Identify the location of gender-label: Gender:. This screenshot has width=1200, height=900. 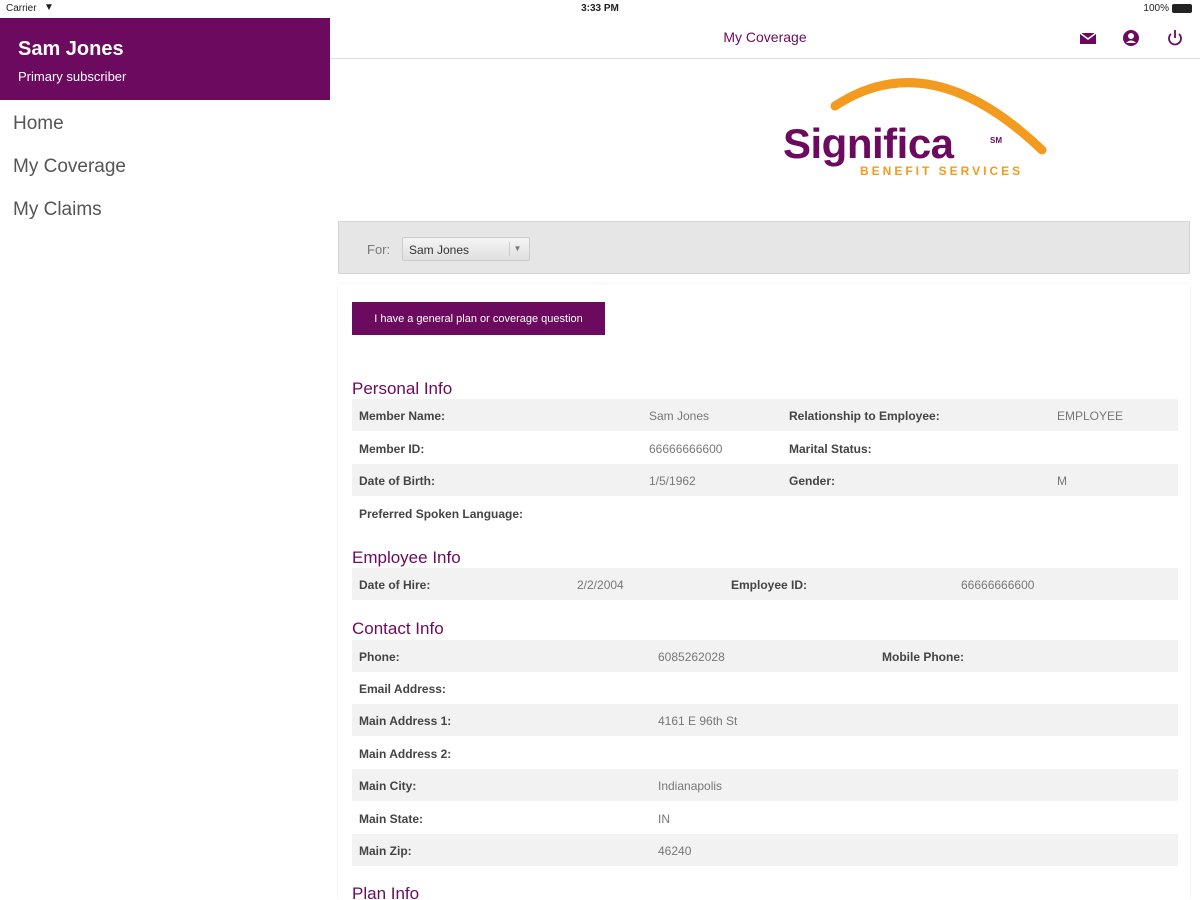
(812, 481).